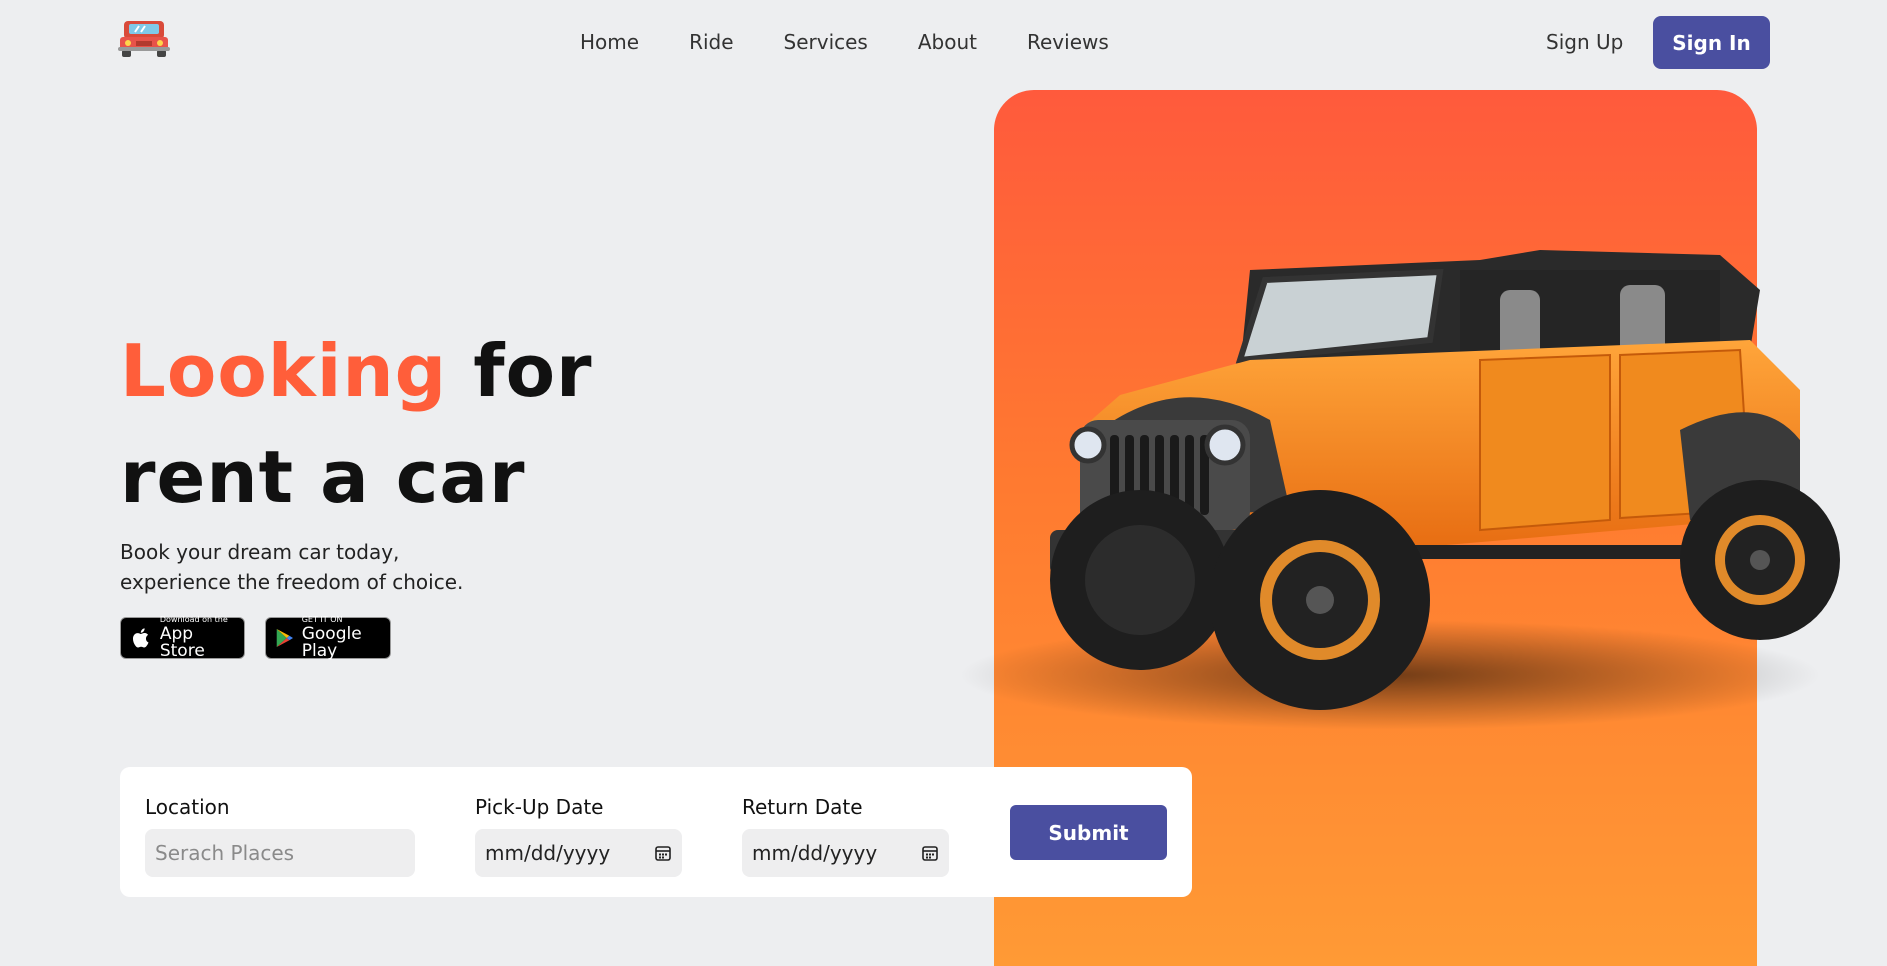 Image resolution: width=1887 pixels, height=966 pixels. What do you see at coordinates (322, 619) in the screenshot?
I see `google-play-small: GET IT ON` at bounding box center [322, 619].